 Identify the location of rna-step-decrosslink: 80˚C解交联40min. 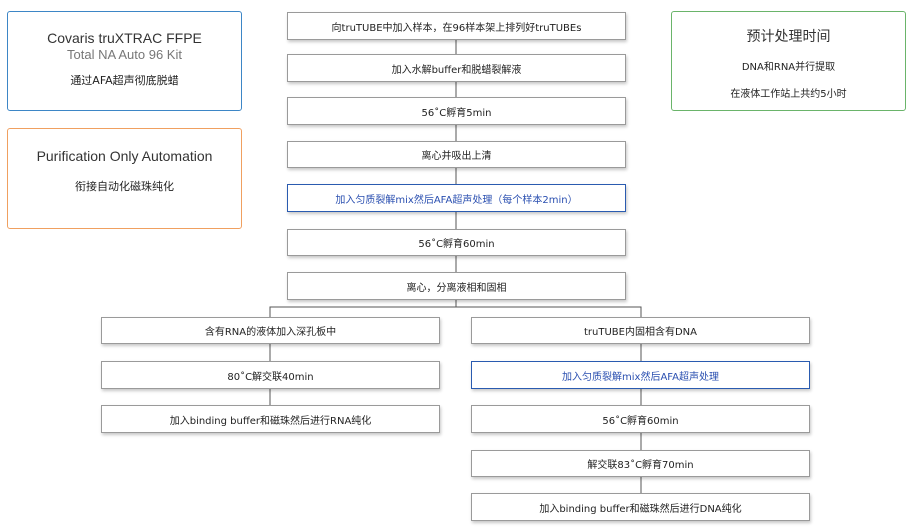
(270, 375).